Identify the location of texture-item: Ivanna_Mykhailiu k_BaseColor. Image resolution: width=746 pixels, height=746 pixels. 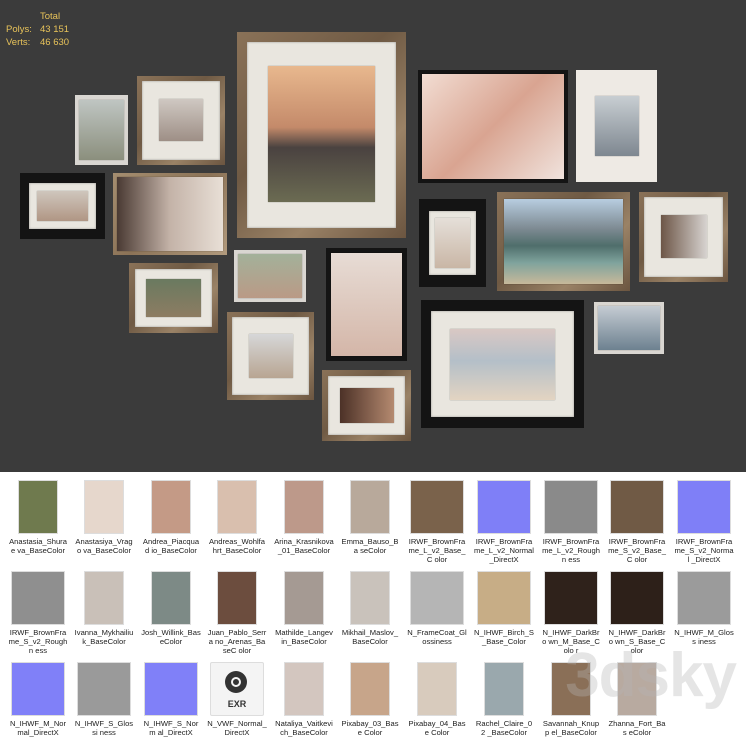
(104, 608).